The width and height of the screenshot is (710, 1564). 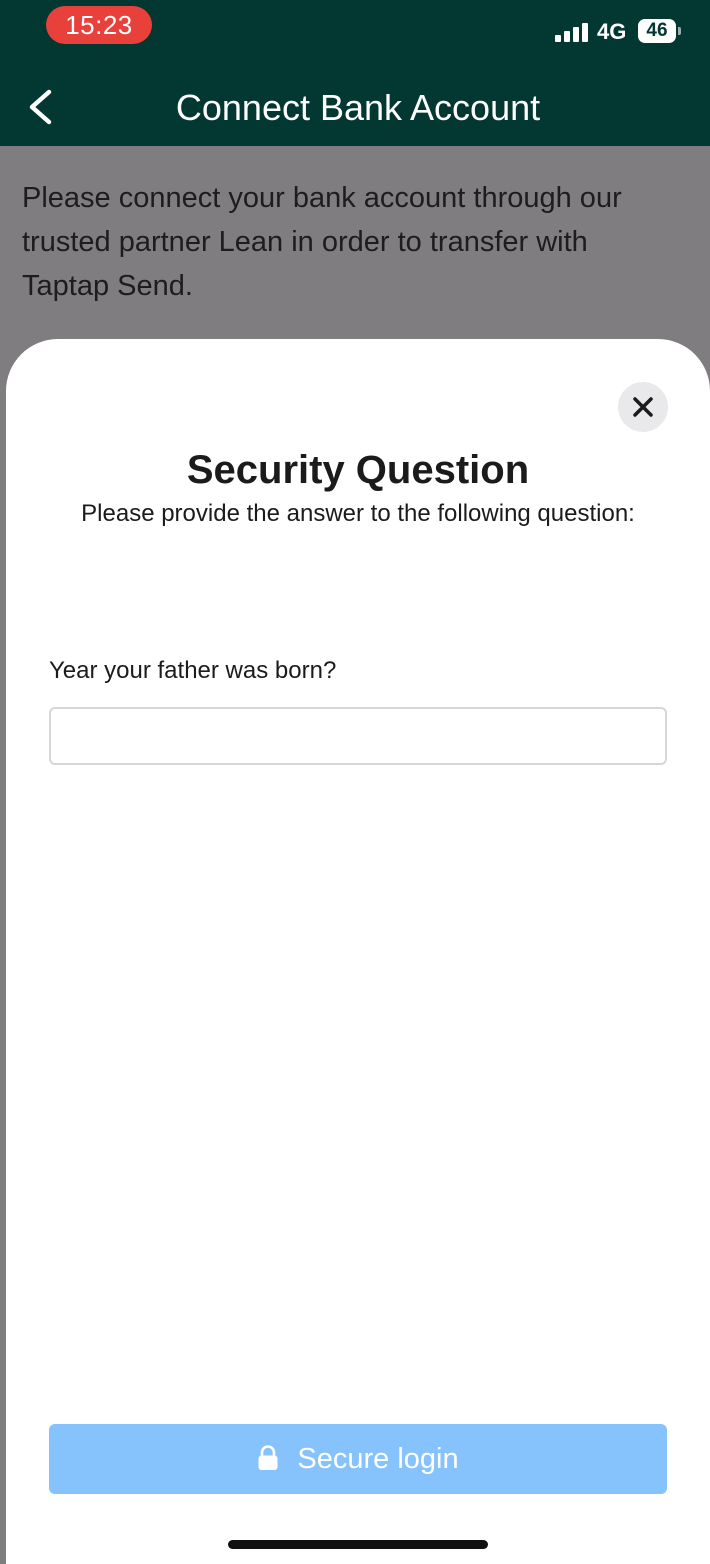 I want to click on home-indicator, so click(x=358, y=1544).